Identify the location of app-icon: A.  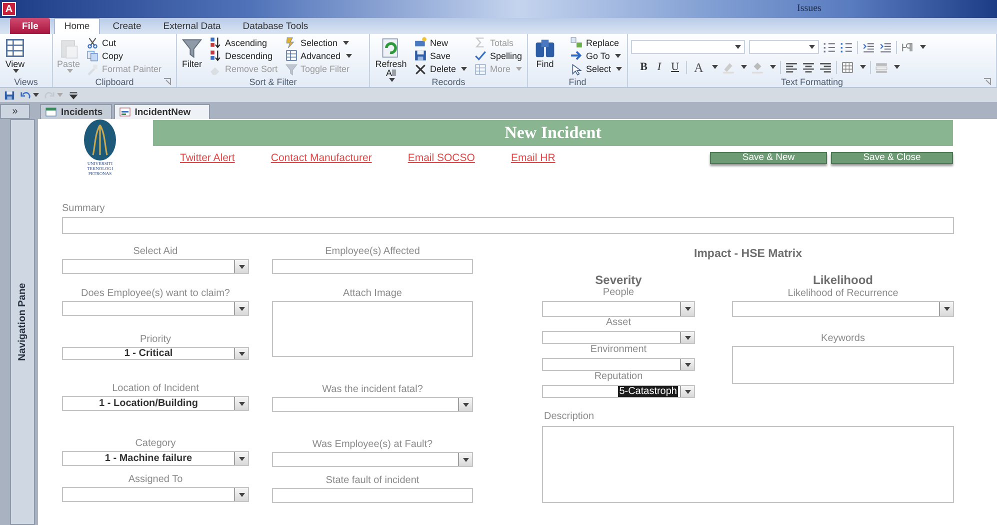
(9, 9).